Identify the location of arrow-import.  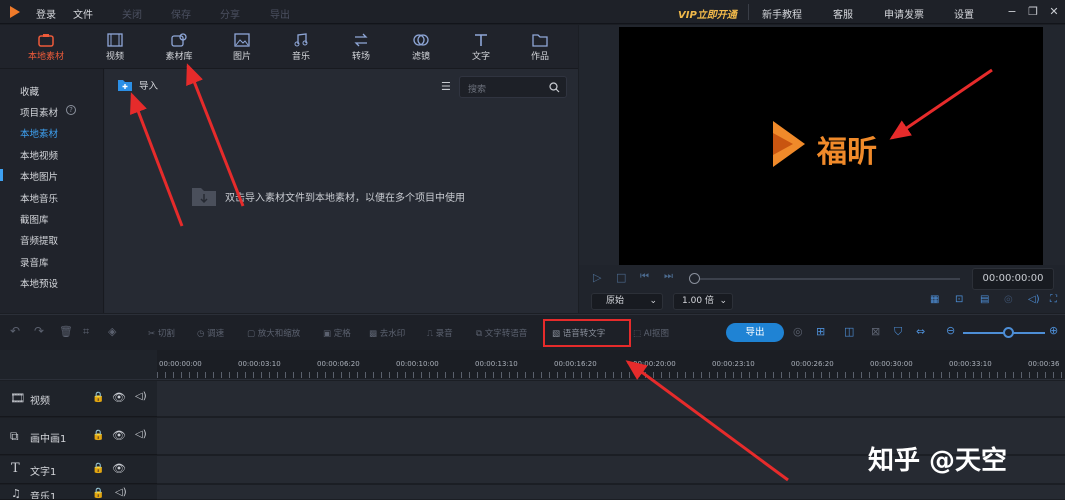
(157, 159).